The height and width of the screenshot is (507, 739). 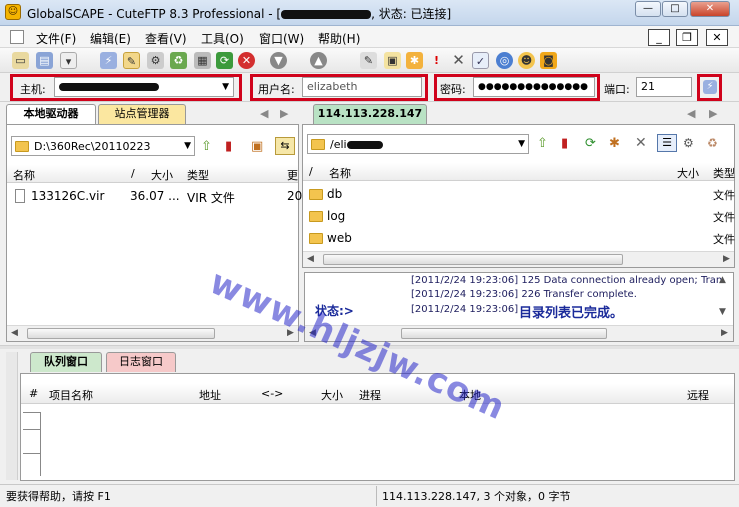 What do you see at coordinates (56, 38) in the screenshot?
I see `menu-file: 文件(F)` at bounding box center [56, 38].